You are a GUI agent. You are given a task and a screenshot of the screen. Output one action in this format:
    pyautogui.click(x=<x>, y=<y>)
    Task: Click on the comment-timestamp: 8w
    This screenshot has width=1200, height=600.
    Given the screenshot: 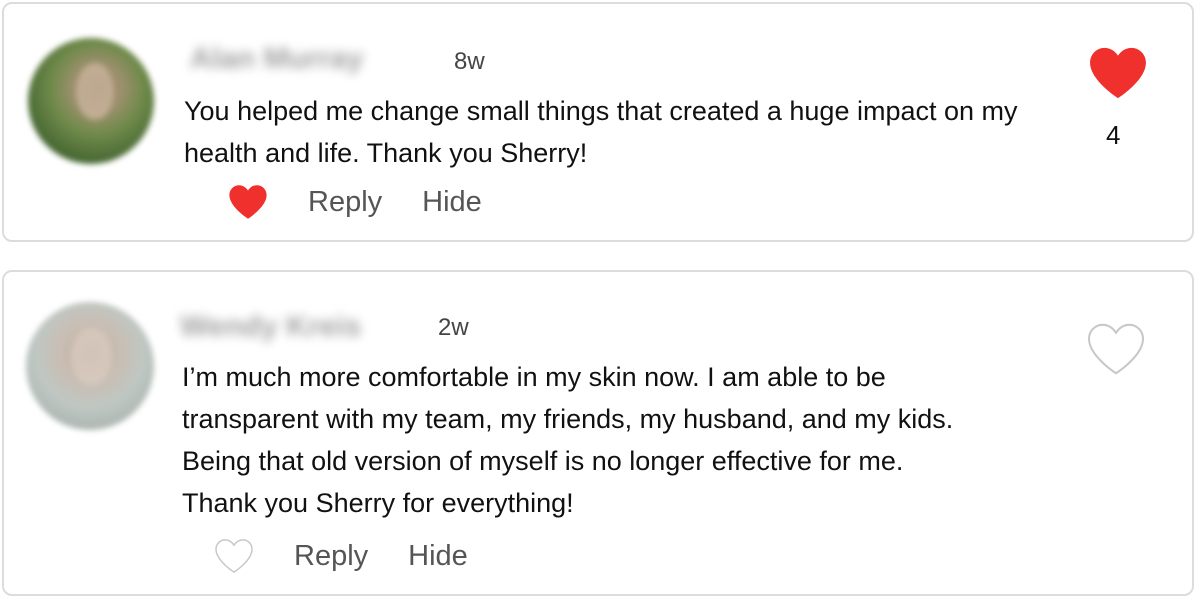 What is the action you would take?
    pyautogui.click(x=469, y=61)
    